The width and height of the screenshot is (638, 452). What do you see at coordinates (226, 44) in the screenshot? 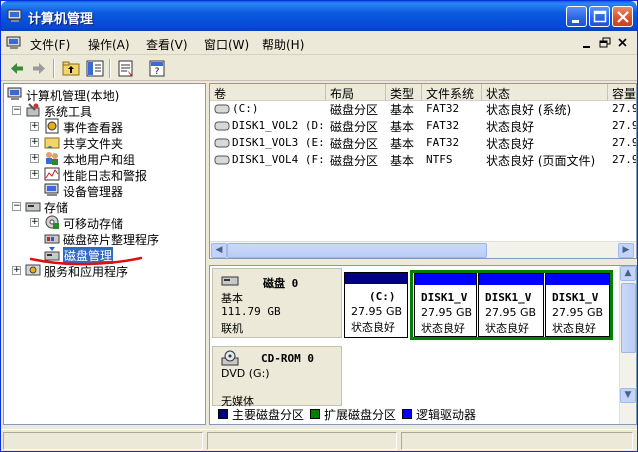
I see `menu-window: 窗口(W)` at bounding box center [226, 44].